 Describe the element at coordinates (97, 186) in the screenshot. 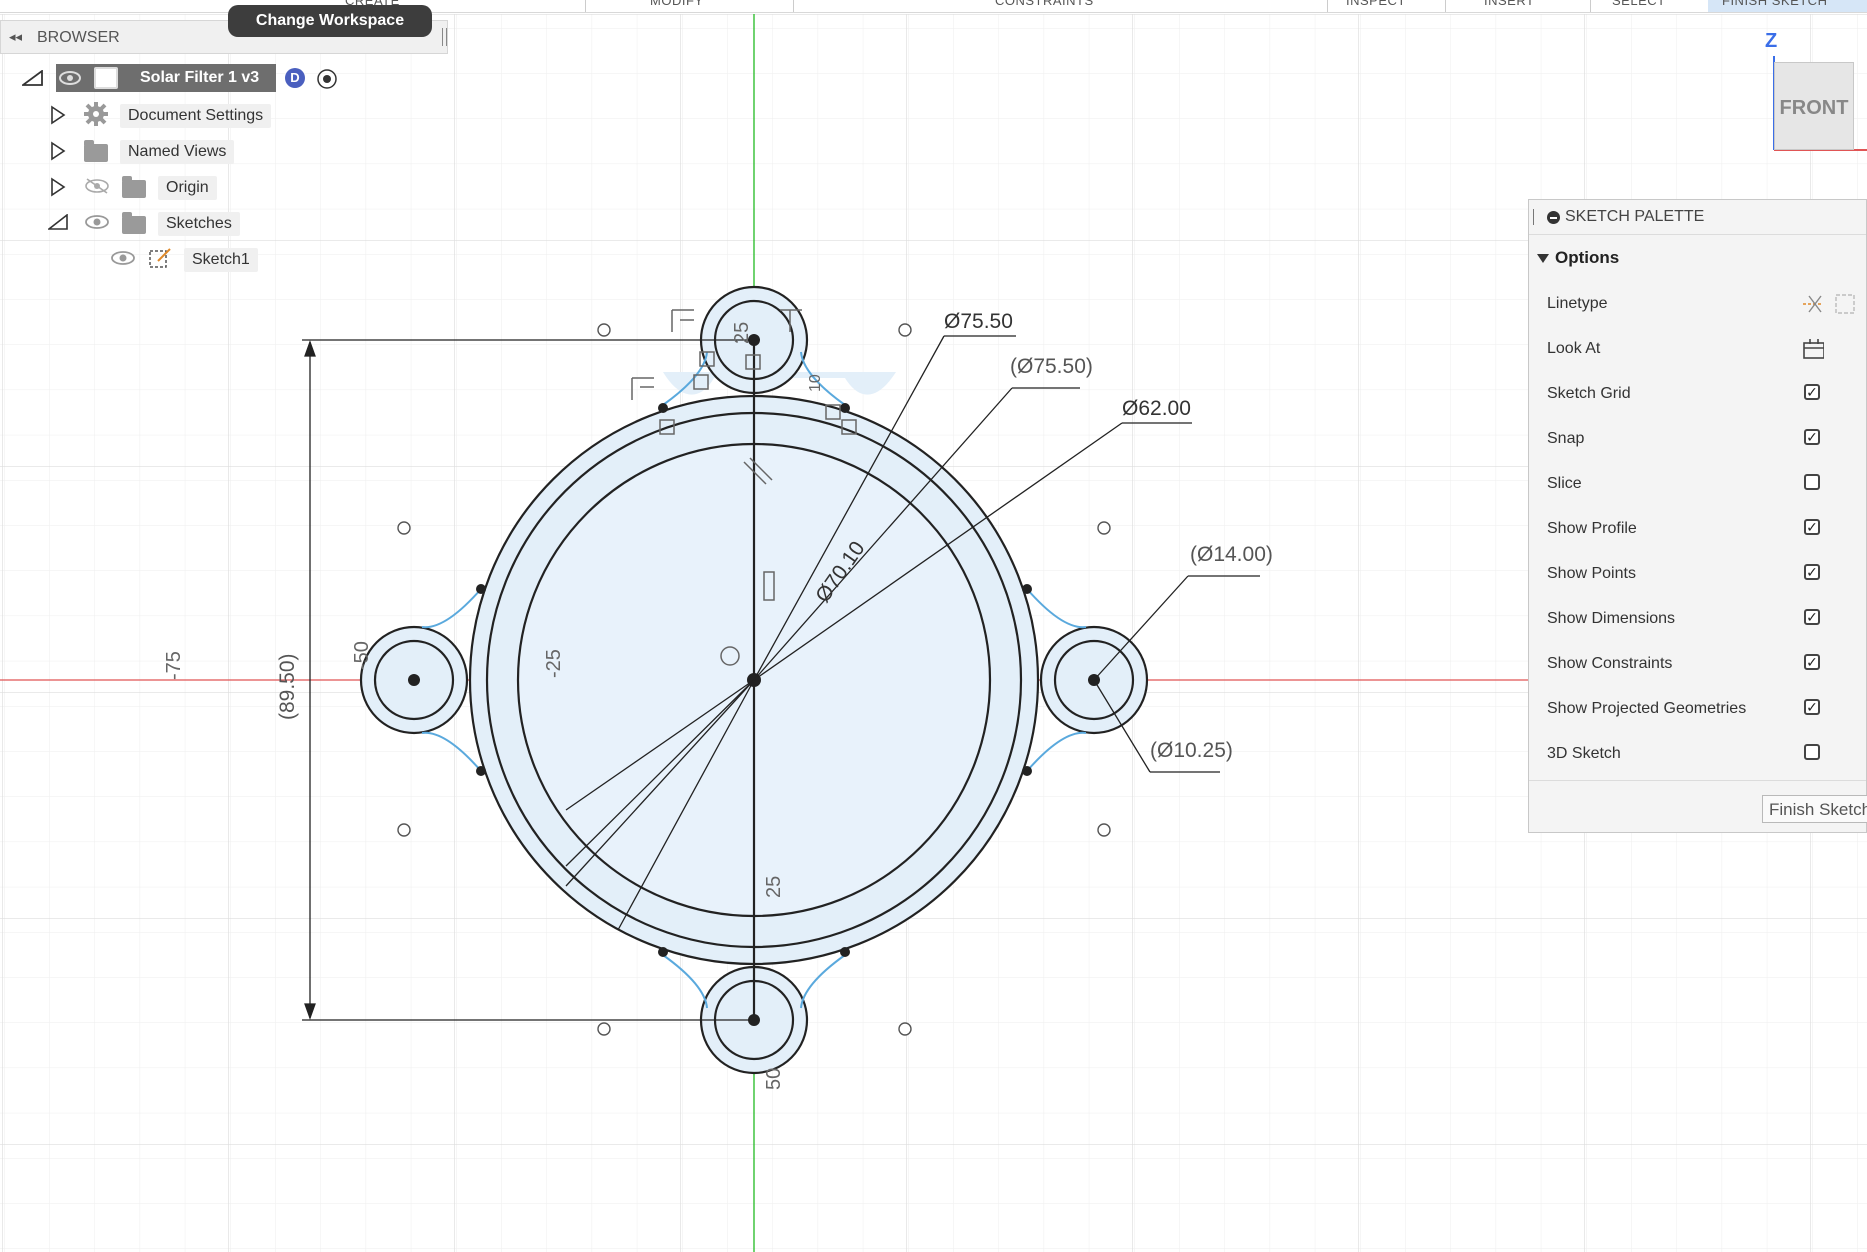

I see `eye-hidden-icon` at that location.